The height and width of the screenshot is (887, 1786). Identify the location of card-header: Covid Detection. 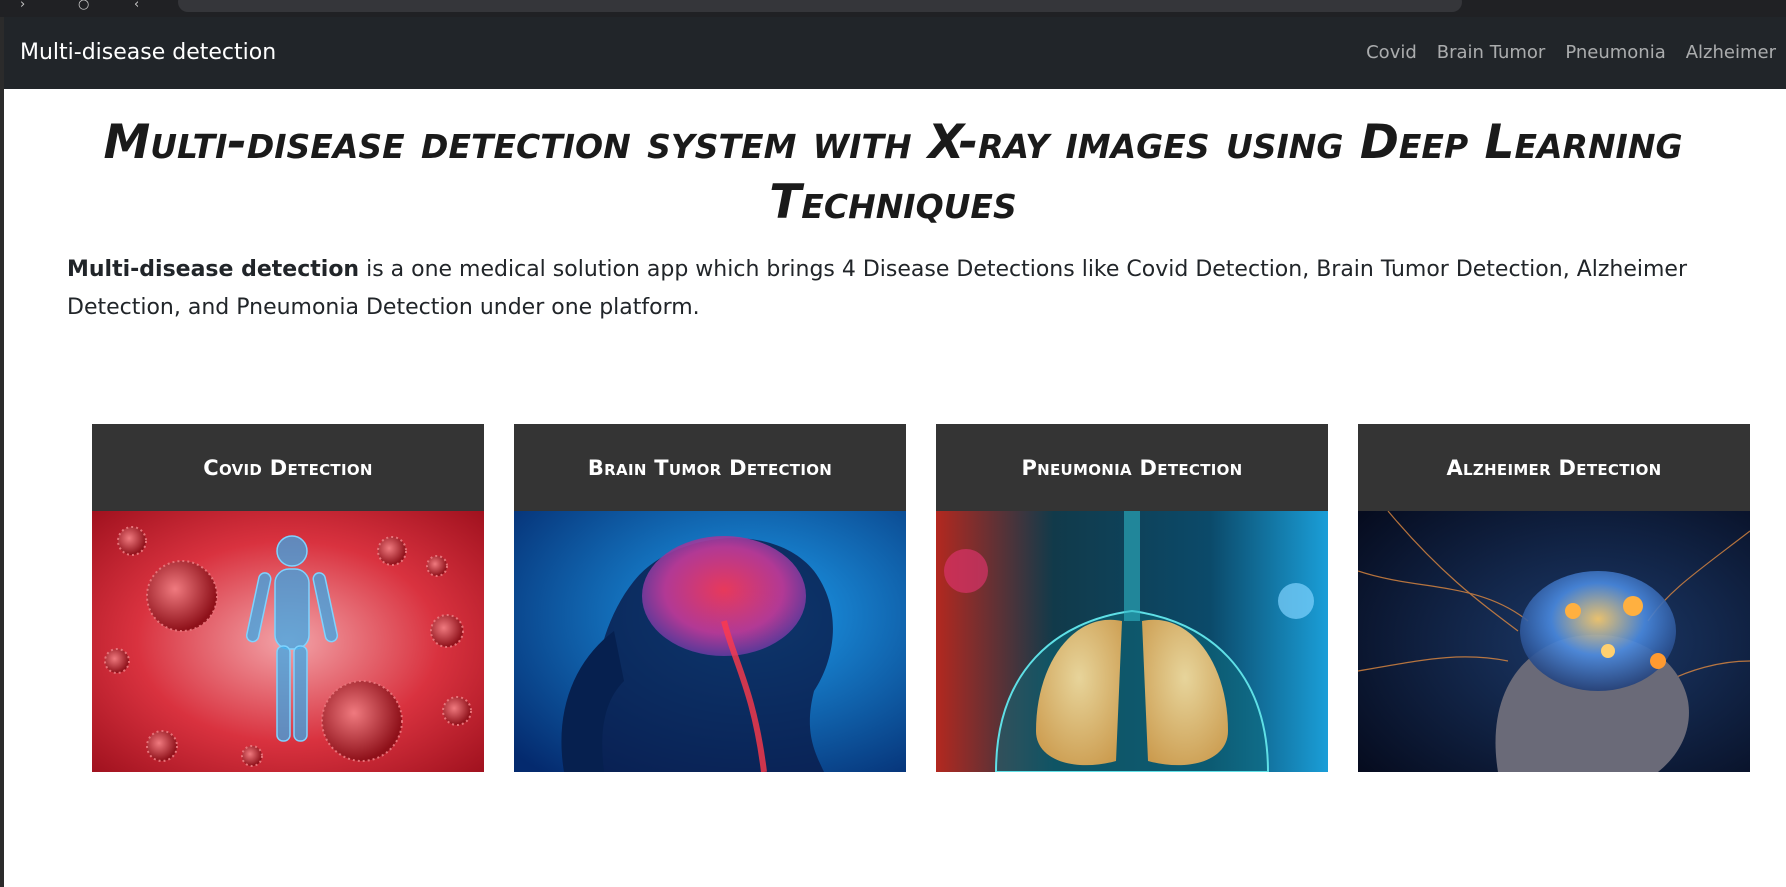
(288, 467).